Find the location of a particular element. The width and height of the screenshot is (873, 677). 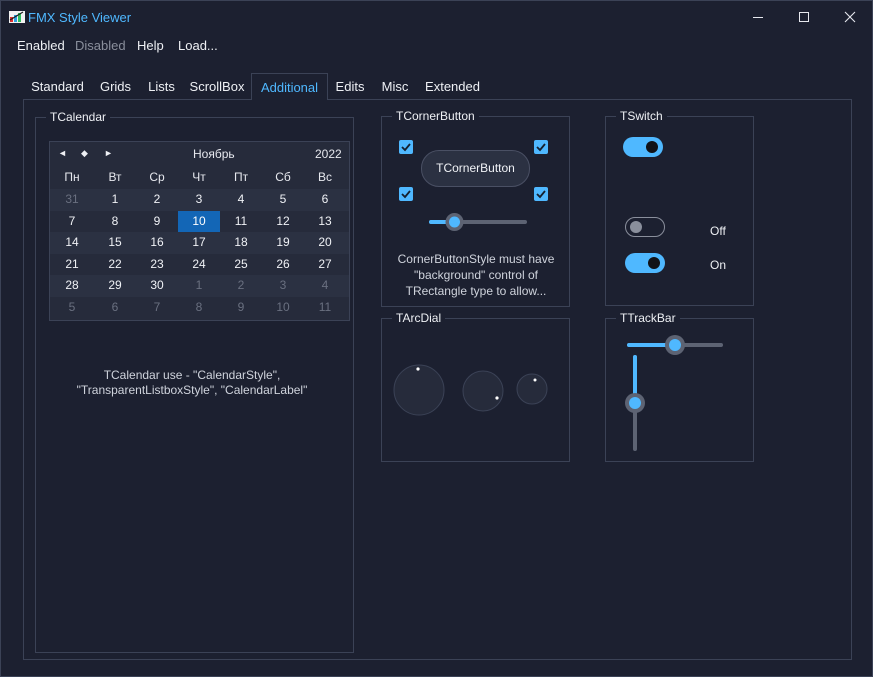

tab-scrollbox: ScrollBox is located at coordinates (217, 86).